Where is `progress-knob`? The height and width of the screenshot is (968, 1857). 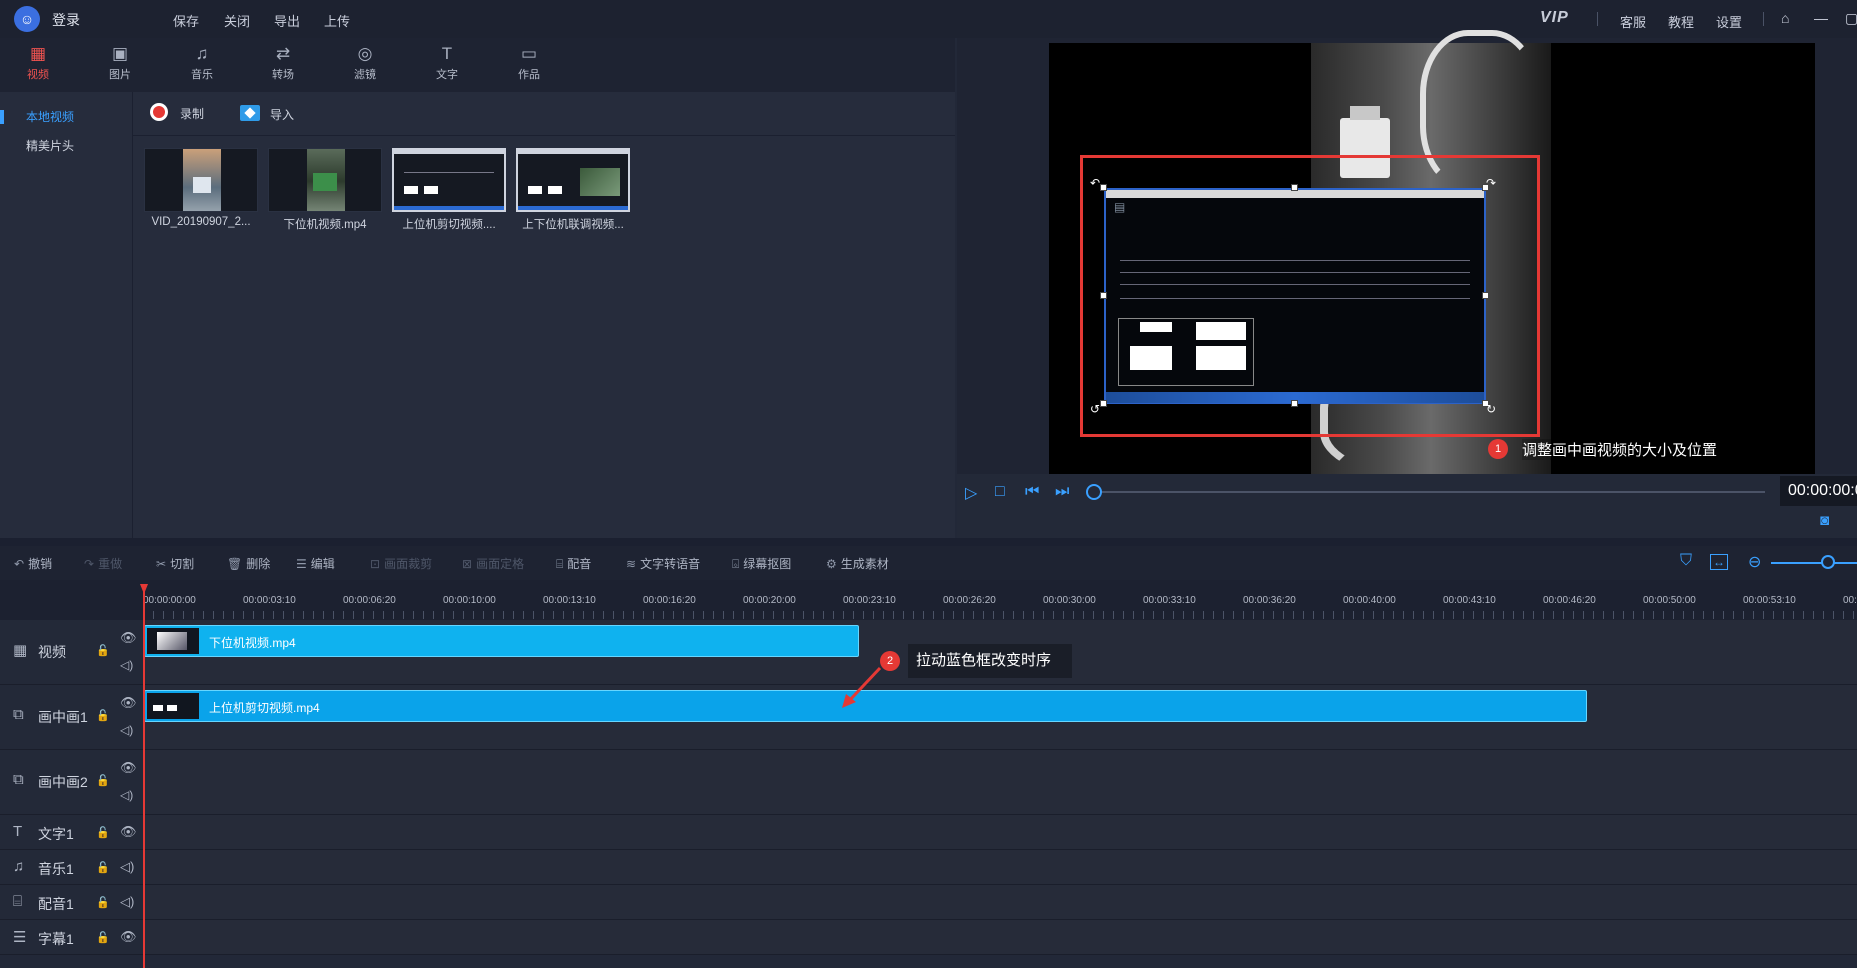
progress-knob is located at coordinates (1094, 492).